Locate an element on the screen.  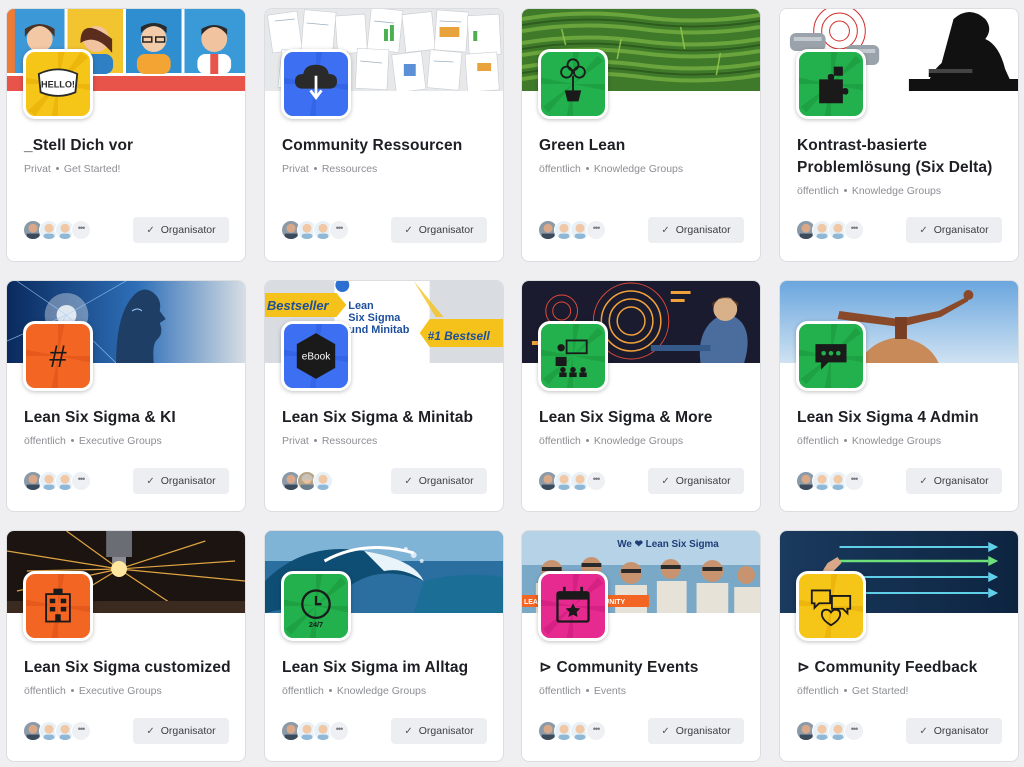
member-avatars is located at coordinates (316, 481).